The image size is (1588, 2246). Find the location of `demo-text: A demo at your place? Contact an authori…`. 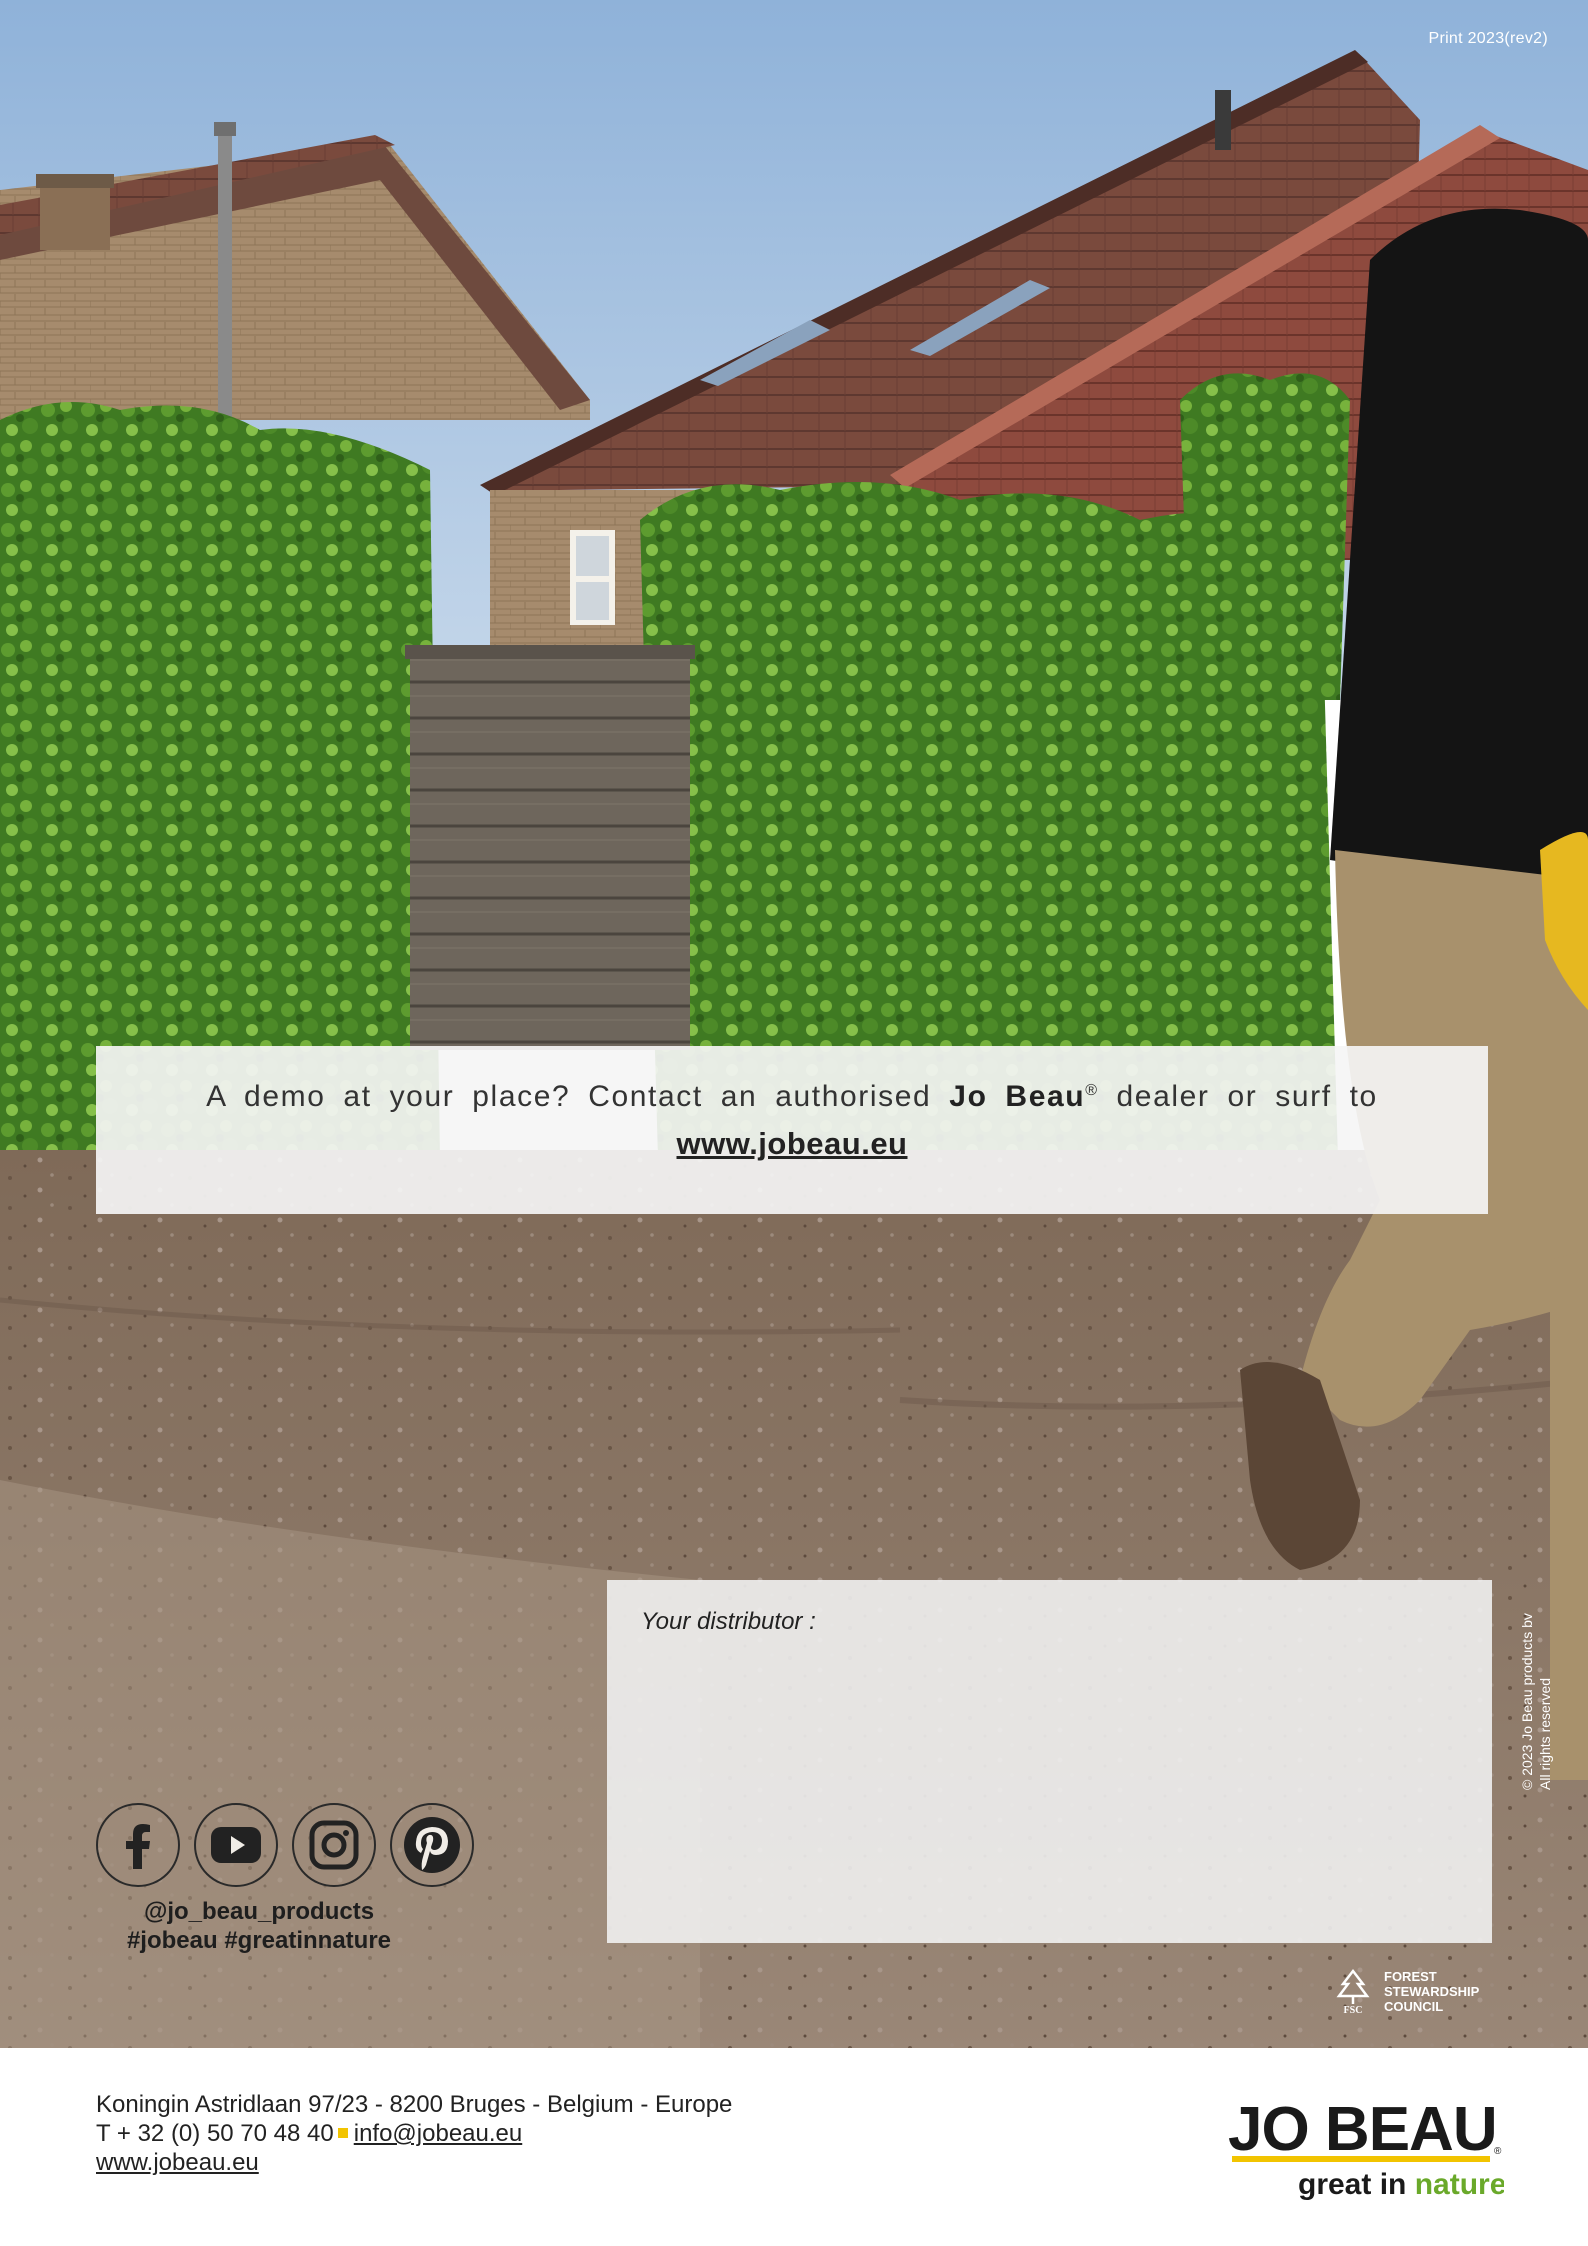

demo-text: A demo at your place? Contact an authori… is located at coordinates (792, 1097).